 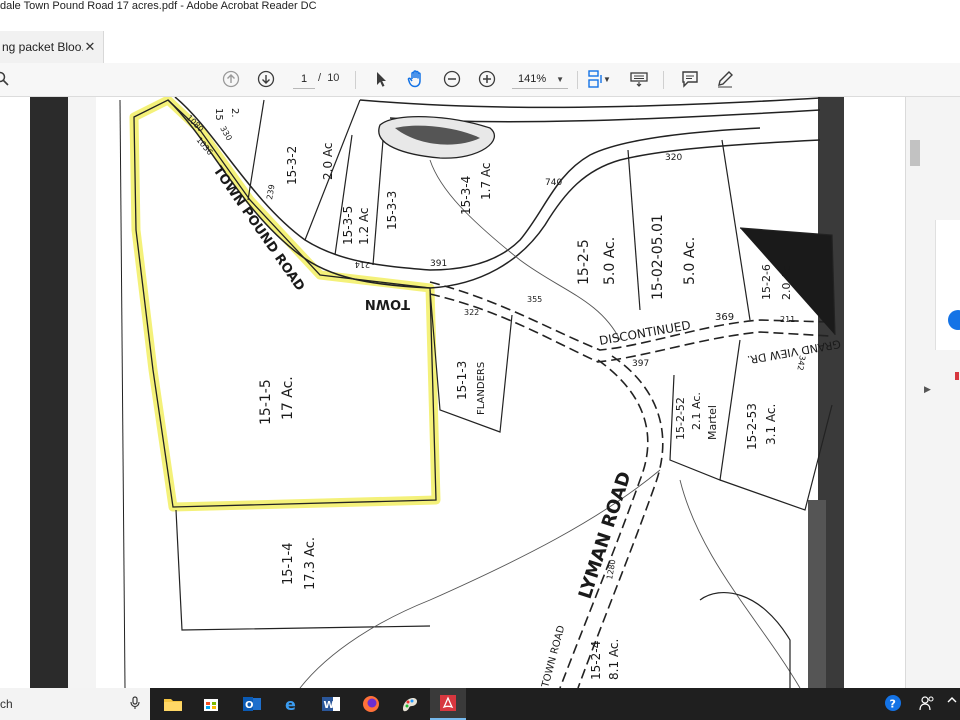 What do you see at coordinates (481, 388) in the screenshot?
I see `parcel-15-1-3-owner: FLANDERS` at bounding box center [481, 388].